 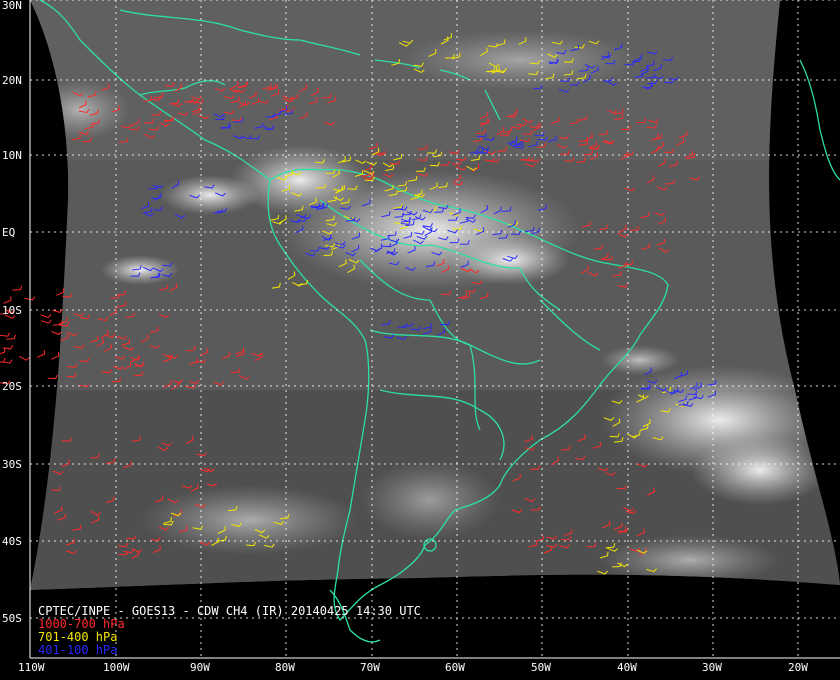 I want to click on lon-label: 90W, so click(x=200, y=667).